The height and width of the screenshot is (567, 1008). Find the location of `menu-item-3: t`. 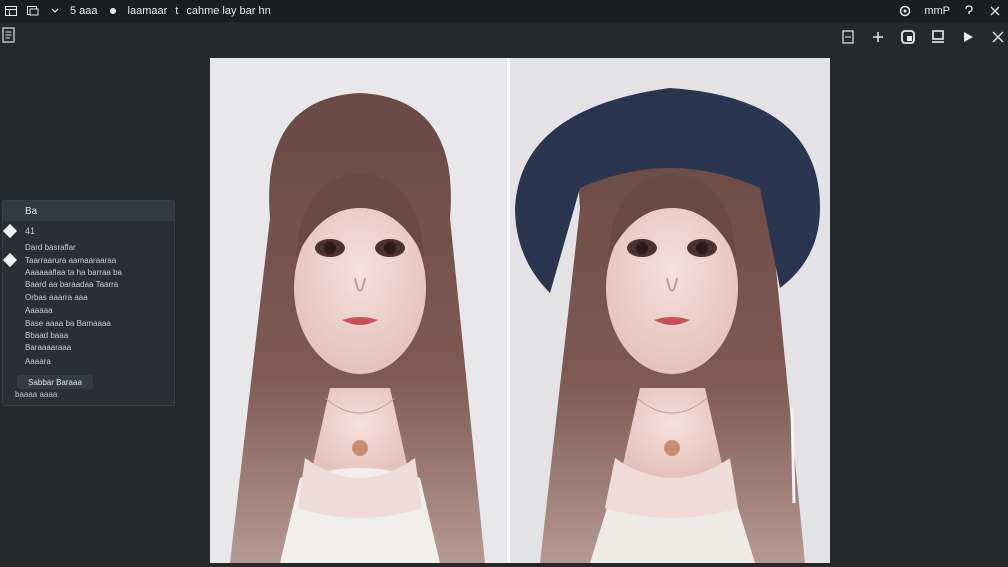

menu-item-3: t is located at coordinates (176, 11).